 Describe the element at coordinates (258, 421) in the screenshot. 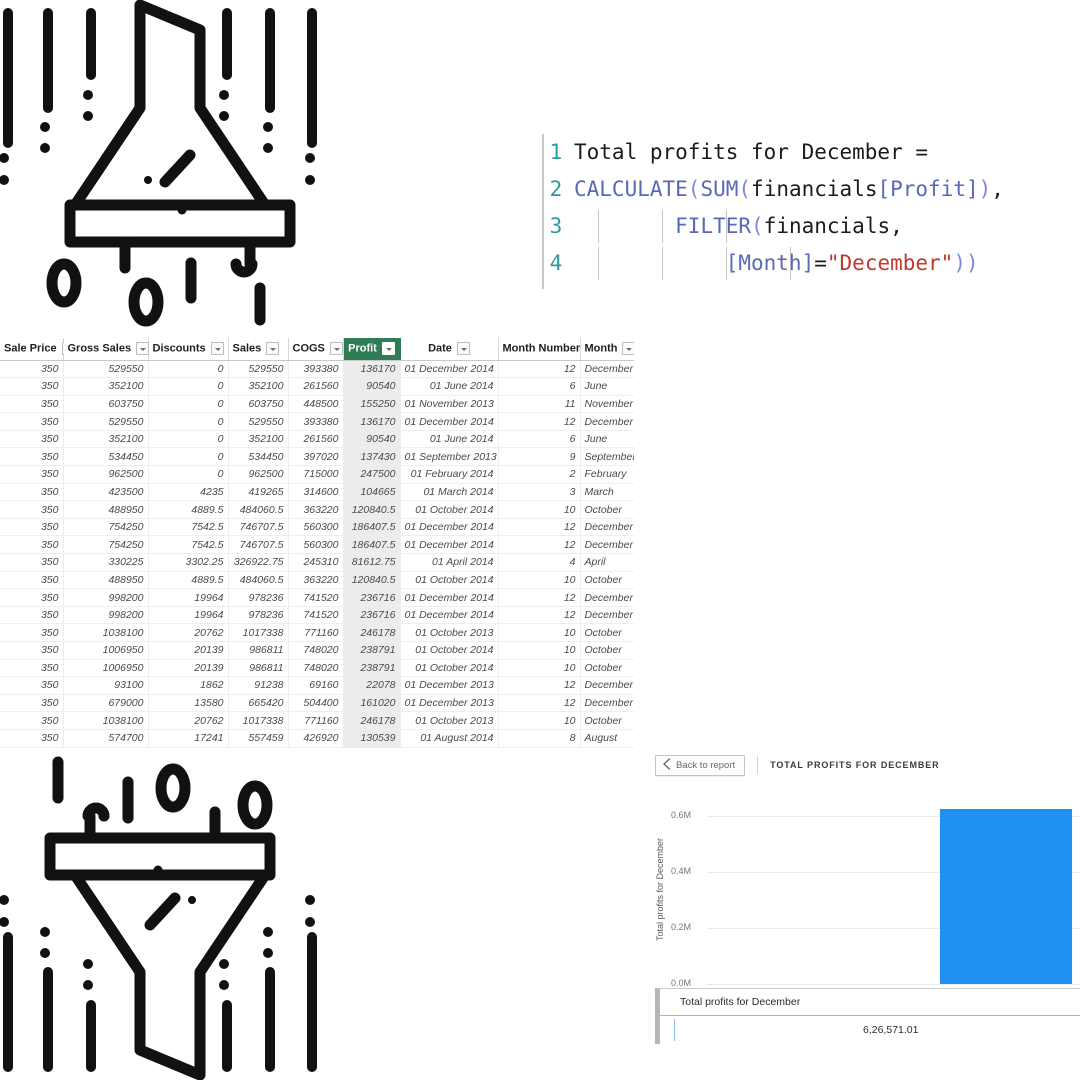

I see `cell-sales: 529550` at that location.